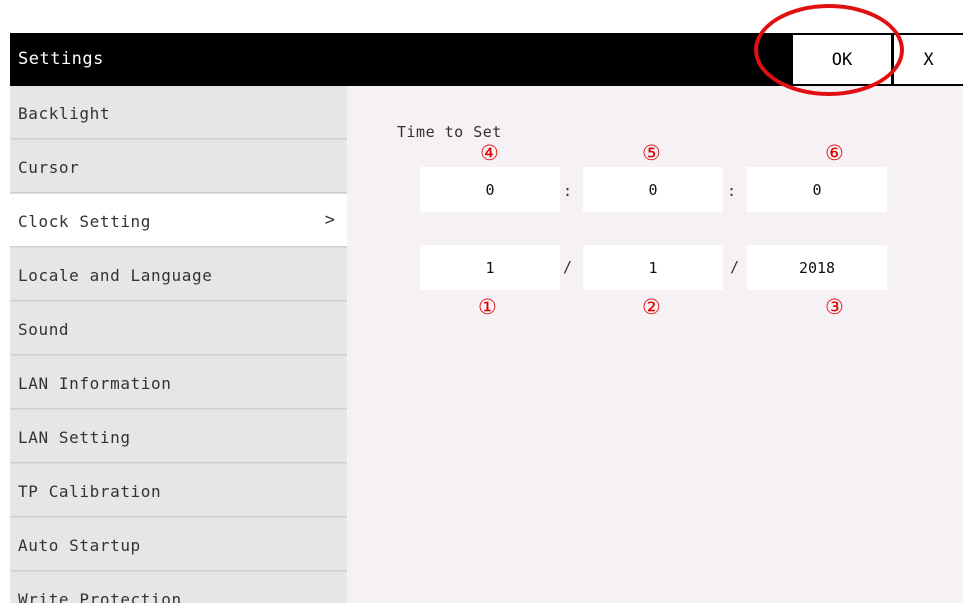 Image resolution: width=963 pixels, height=603 pixels. What do you see at coordinates (329, 220) in the screenshot?
I see `chevron-right-icon: >` at bounding box center [329, 220].